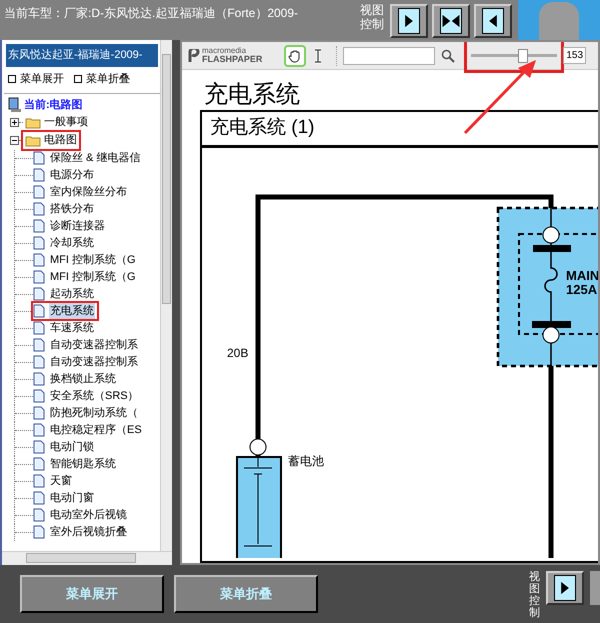  I want to click on zoom-field: 153, so click(574, 55).